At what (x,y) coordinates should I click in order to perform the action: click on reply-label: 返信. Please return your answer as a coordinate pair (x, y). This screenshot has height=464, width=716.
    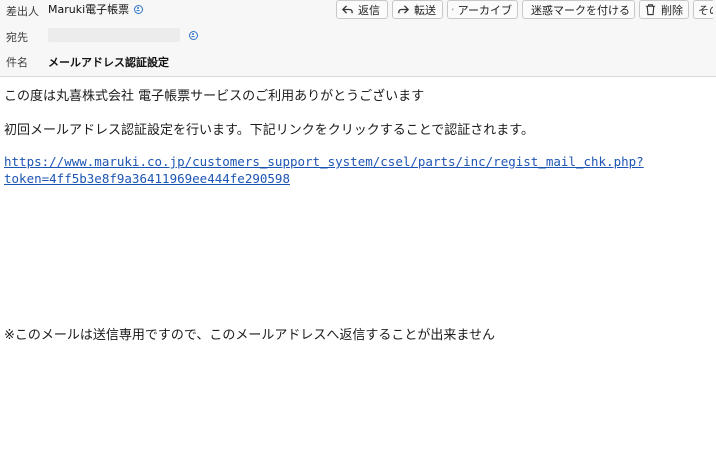
    Looking at the image, I should click on (369, 10).